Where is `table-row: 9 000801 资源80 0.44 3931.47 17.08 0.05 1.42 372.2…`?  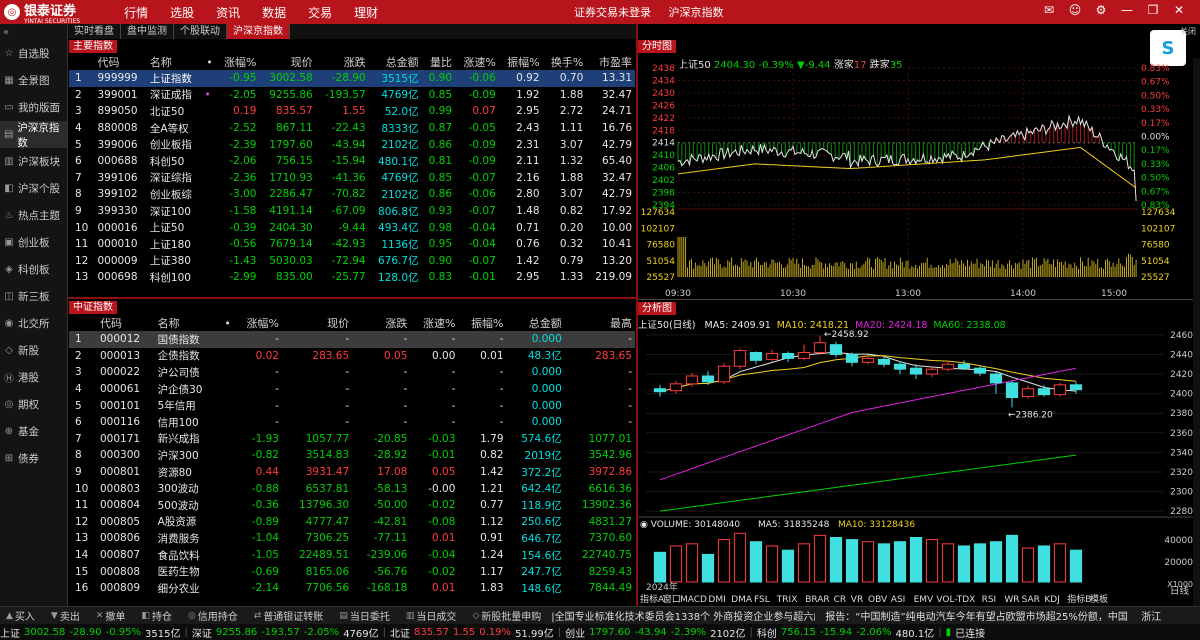 table-row: 9 000801 资源80 0.44 3931.47 17.08 0.05 1.42 372.2… is located at coordinates (352, 472).